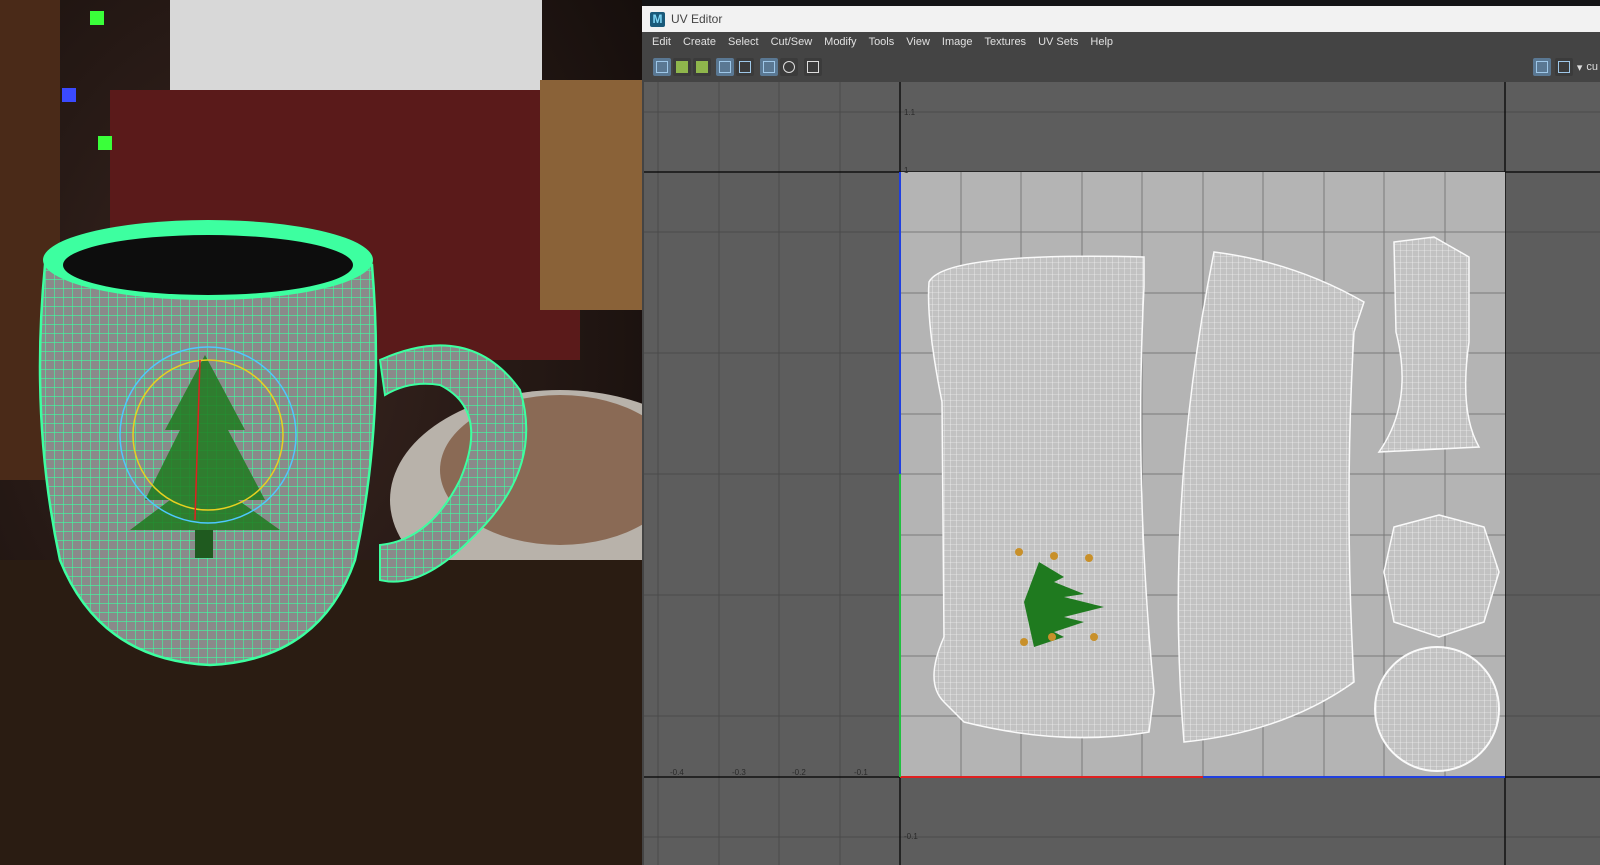  Describe the element at coordinates (1058, 42) in the screenshot. I see `menu-uv-sets: UV Sets` at that location.